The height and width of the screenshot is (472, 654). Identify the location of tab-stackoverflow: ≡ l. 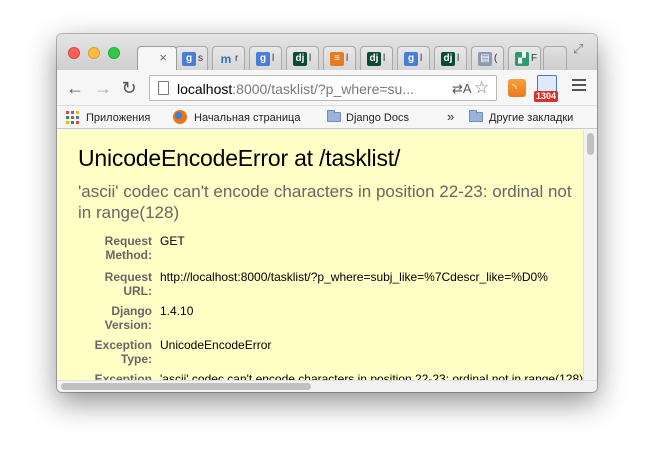
(339, 58).